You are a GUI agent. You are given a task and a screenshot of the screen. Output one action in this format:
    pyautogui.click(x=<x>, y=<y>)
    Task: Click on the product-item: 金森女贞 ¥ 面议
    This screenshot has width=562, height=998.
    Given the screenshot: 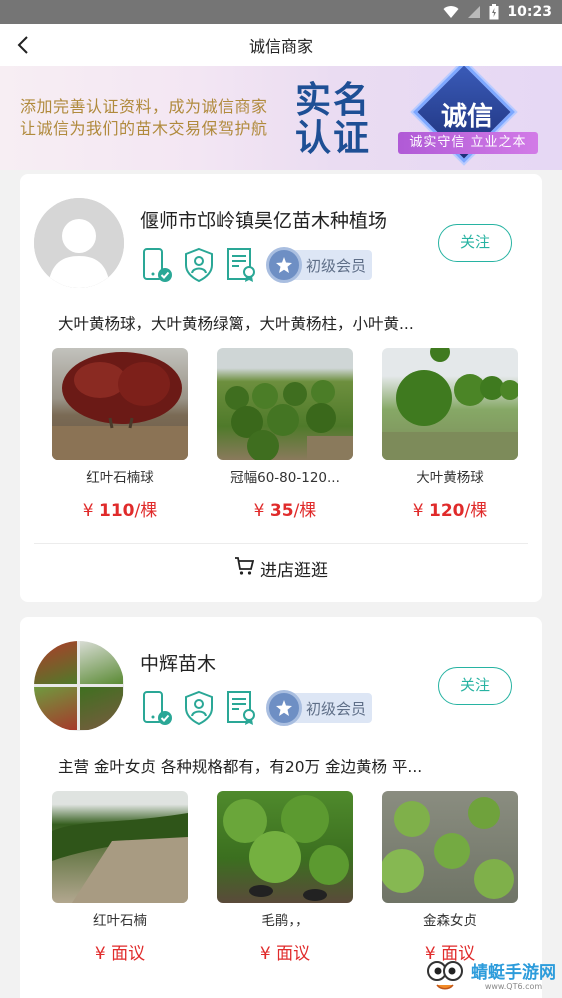 What is the action you would take?
    pyautogui.click(x=450, y=877)
    